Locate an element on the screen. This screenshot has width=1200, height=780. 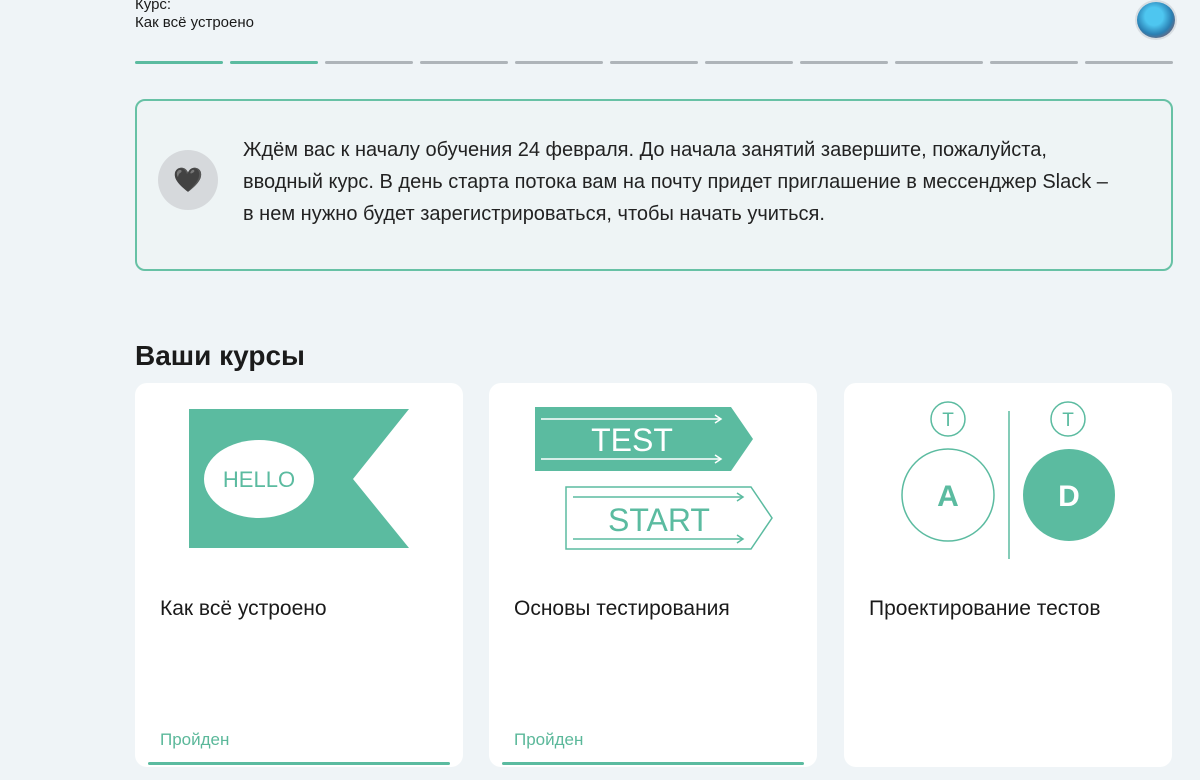
art-label: A is located at coordinates (948, 496).